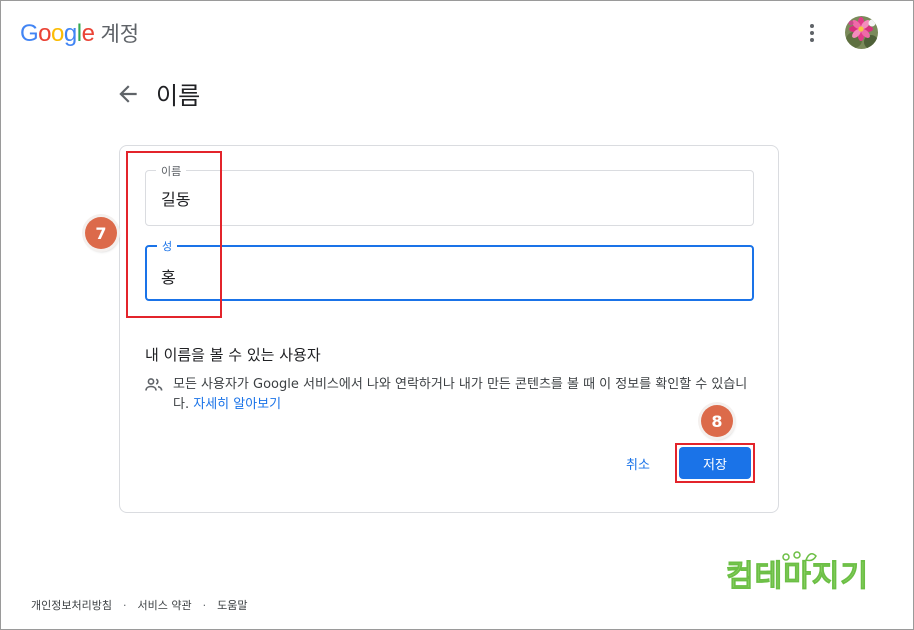 This screenshot has width=914, height=630. I want to click on google-logo-wordmark: Google, so click(57, 34).